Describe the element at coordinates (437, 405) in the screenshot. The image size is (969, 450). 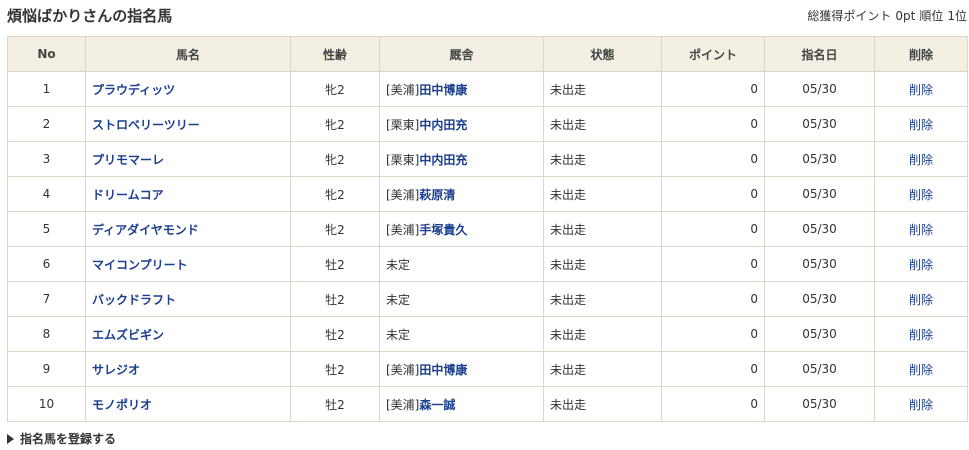
I see `trainer-link: 森一誠` at that location.